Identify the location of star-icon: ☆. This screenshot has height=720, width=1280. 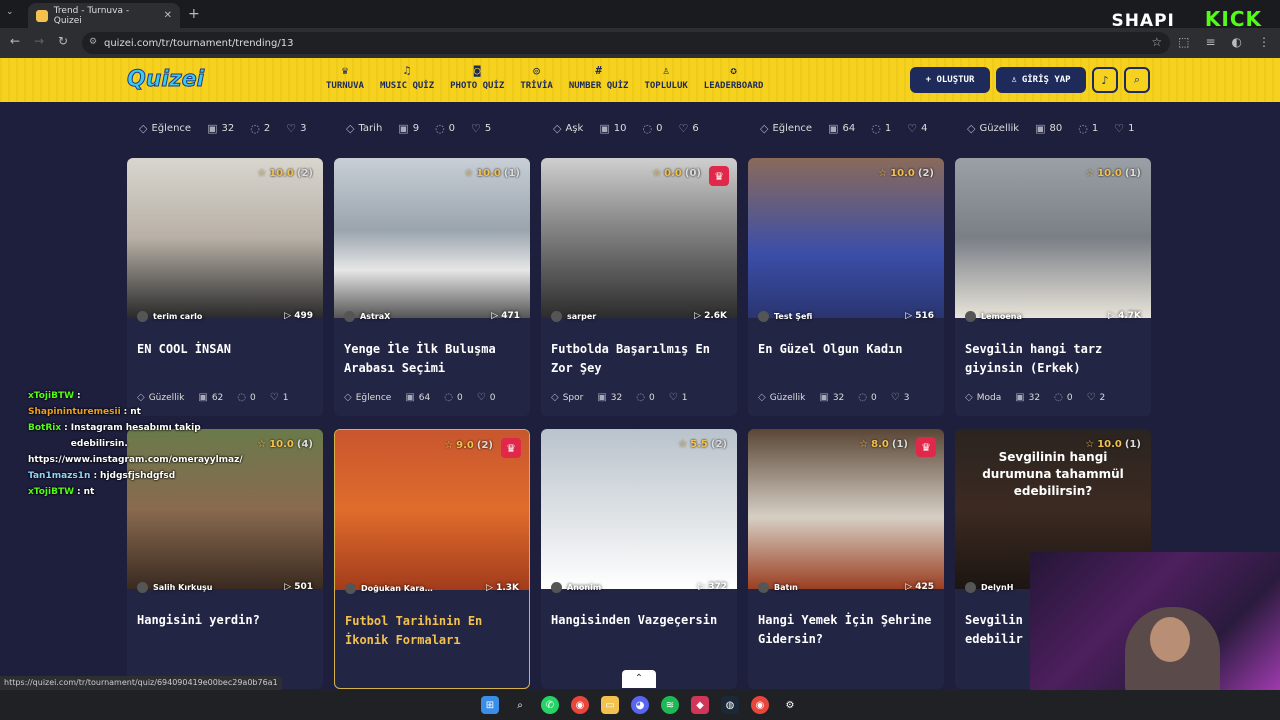
(657, 173).